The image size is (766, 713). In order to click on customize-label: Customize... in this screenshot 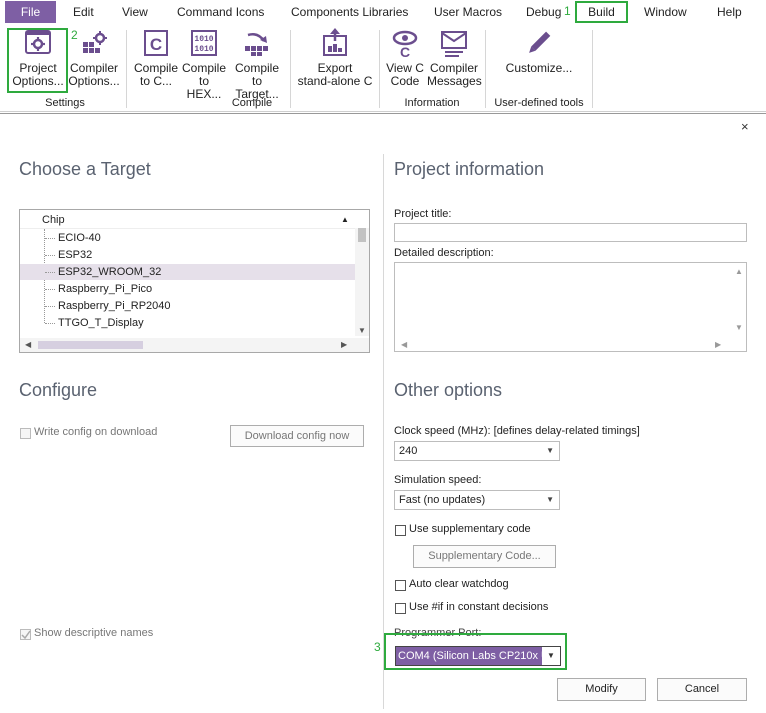, I will do `click(539, 68)`.